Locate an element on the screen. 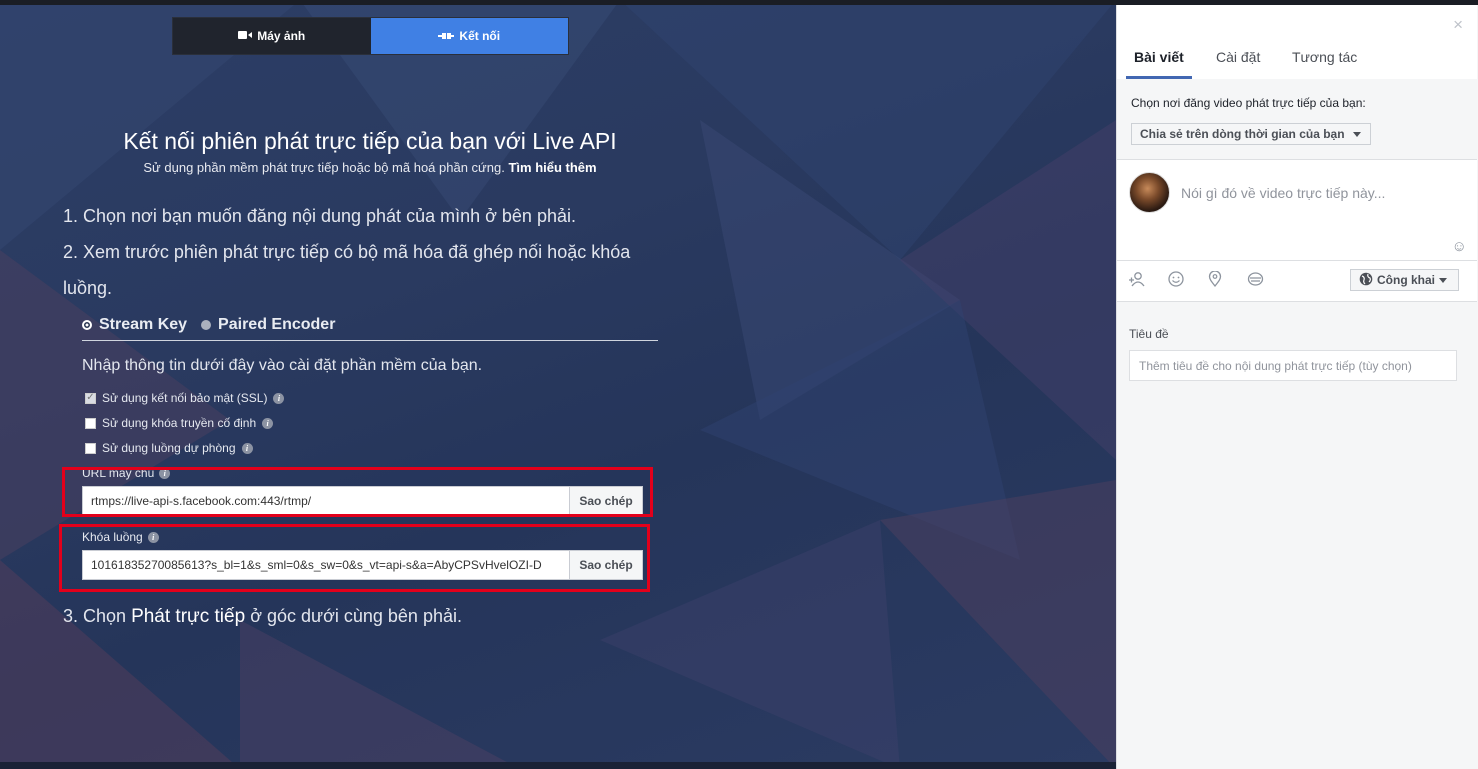 Image resolution: width=1478 pixels, height=769 pixels. backup-stream-label: Sử dụng luồng dự phòng is located at coordinates (169, 448).